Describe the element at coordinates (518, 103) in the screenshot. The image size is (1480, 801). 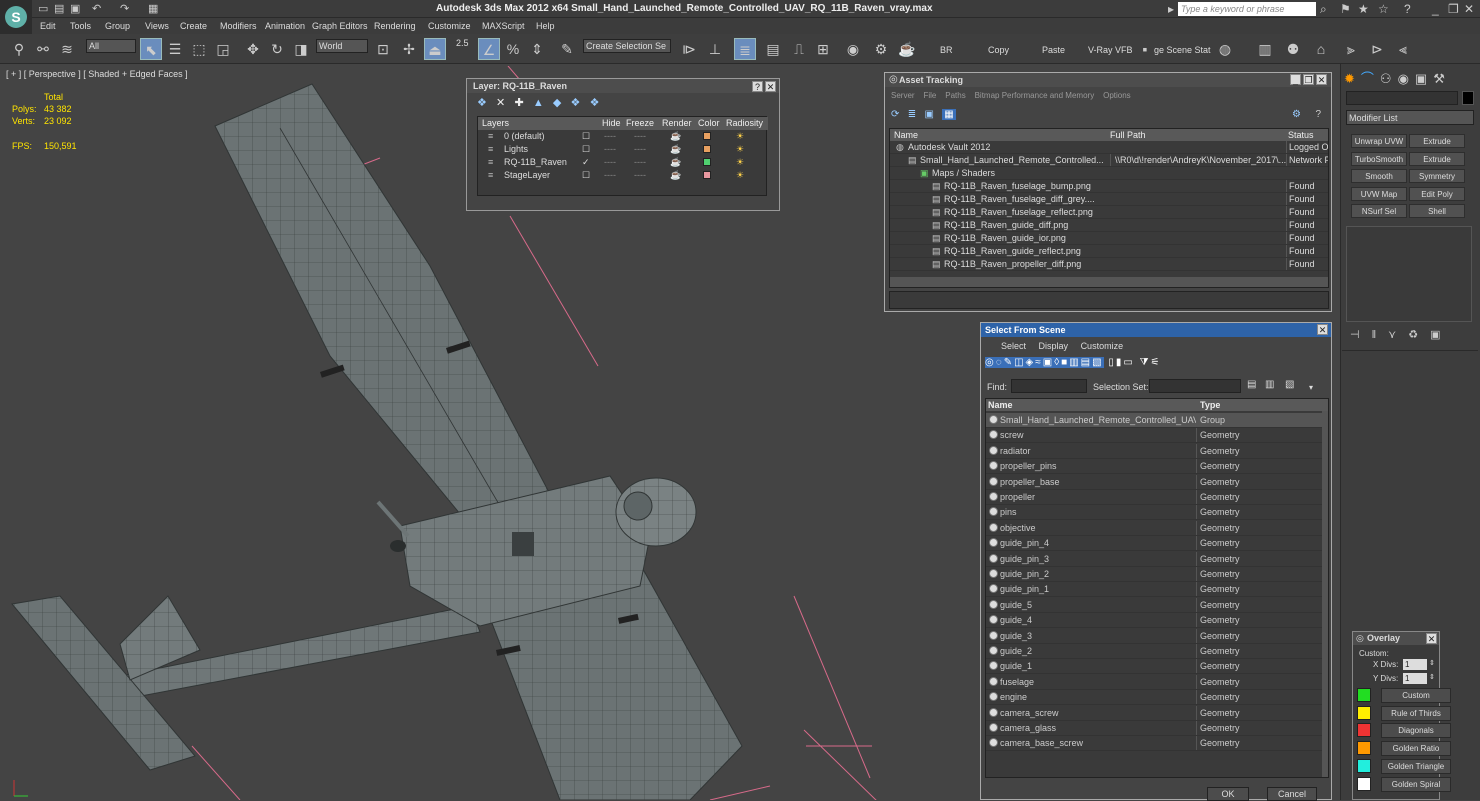
I see `add-to-layer-icon: ✚` at that location.